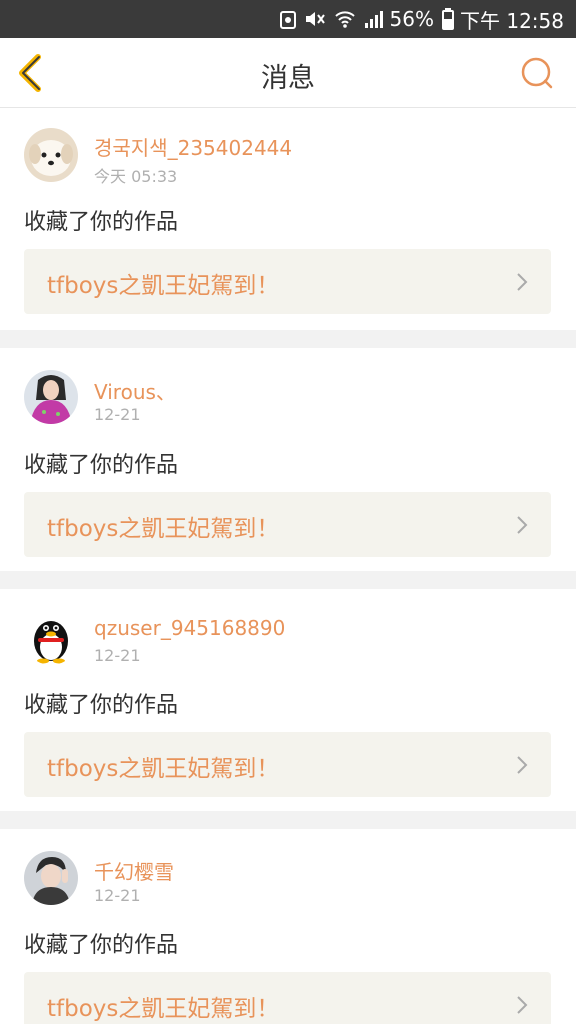 The height and width of the screenshot is (1024, 576). What do you see at coordinates (134, 870) in the screenshot?
I see `user-name: 千幻樱雪` at bounding box center [134, 870].